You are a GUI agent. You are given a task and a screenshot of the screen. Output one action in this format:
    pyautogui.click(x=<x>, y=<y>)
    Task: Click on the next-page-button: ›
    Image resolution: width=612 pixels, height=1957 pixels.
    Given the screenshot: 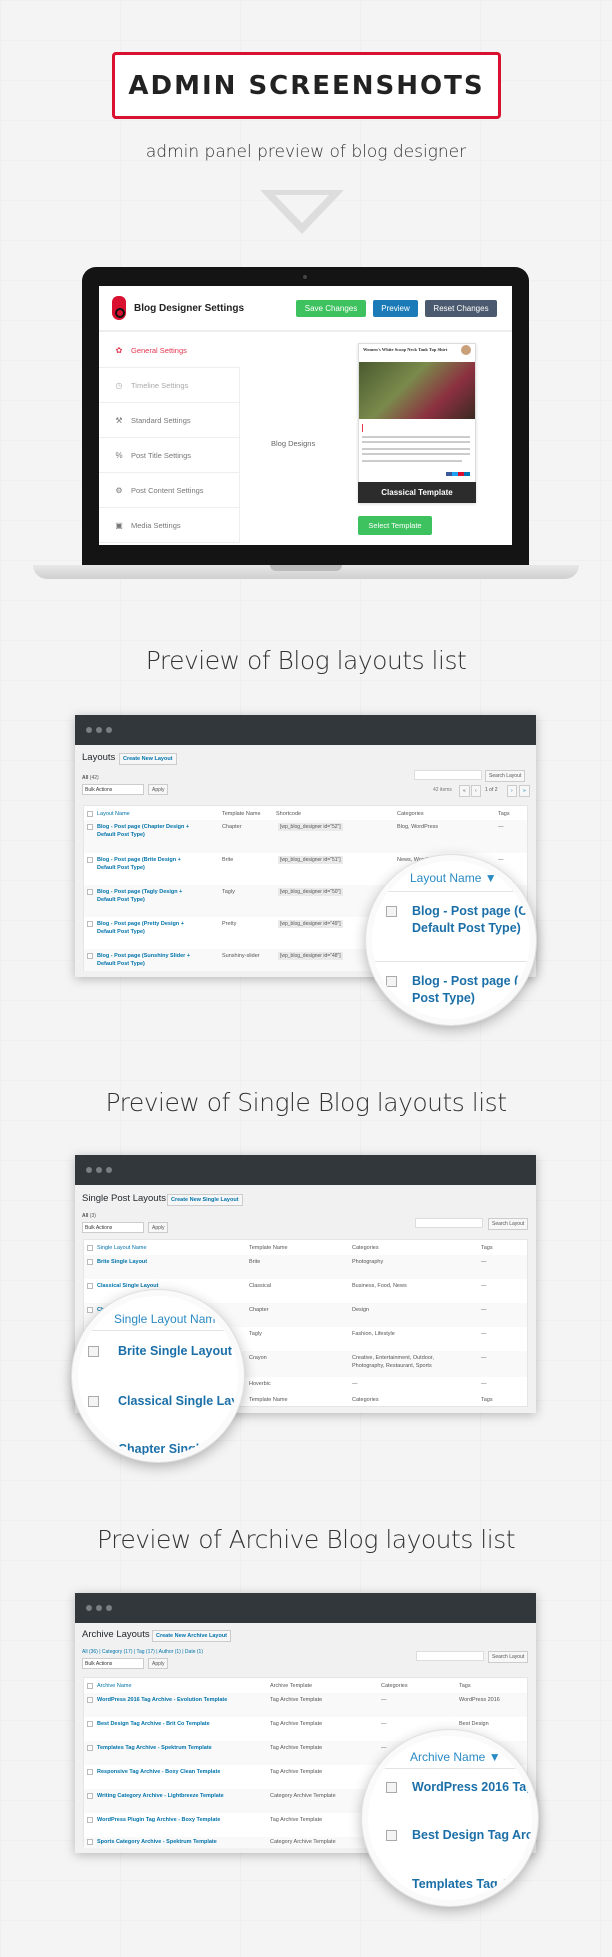 What is the action you would take?
    pyautogui.click(x=512, y=791)
    